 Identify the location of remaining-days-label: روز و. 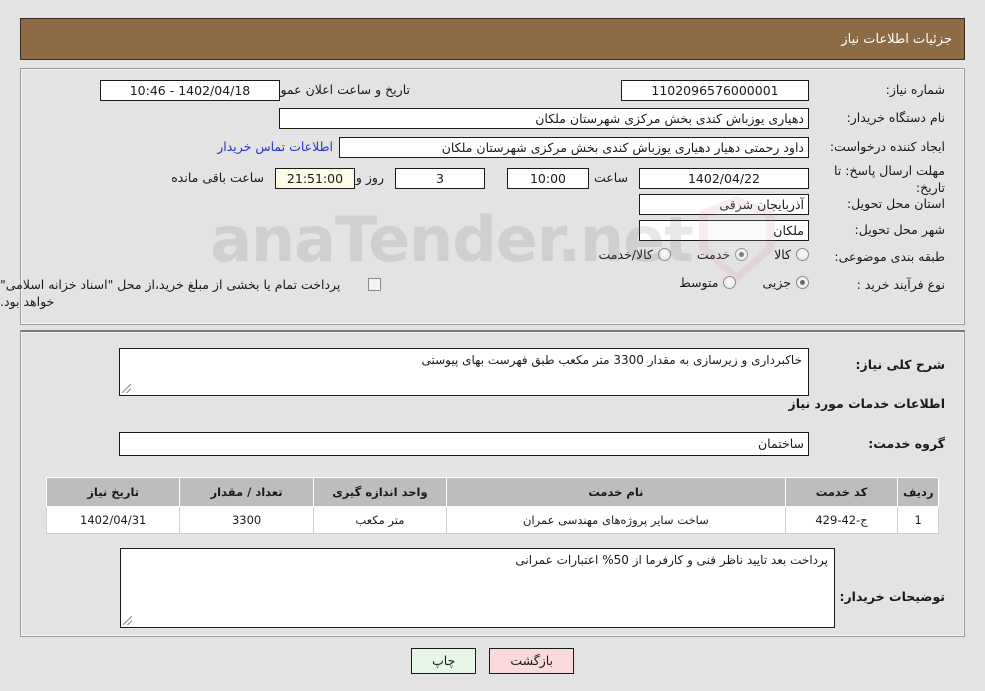
(369, 177).